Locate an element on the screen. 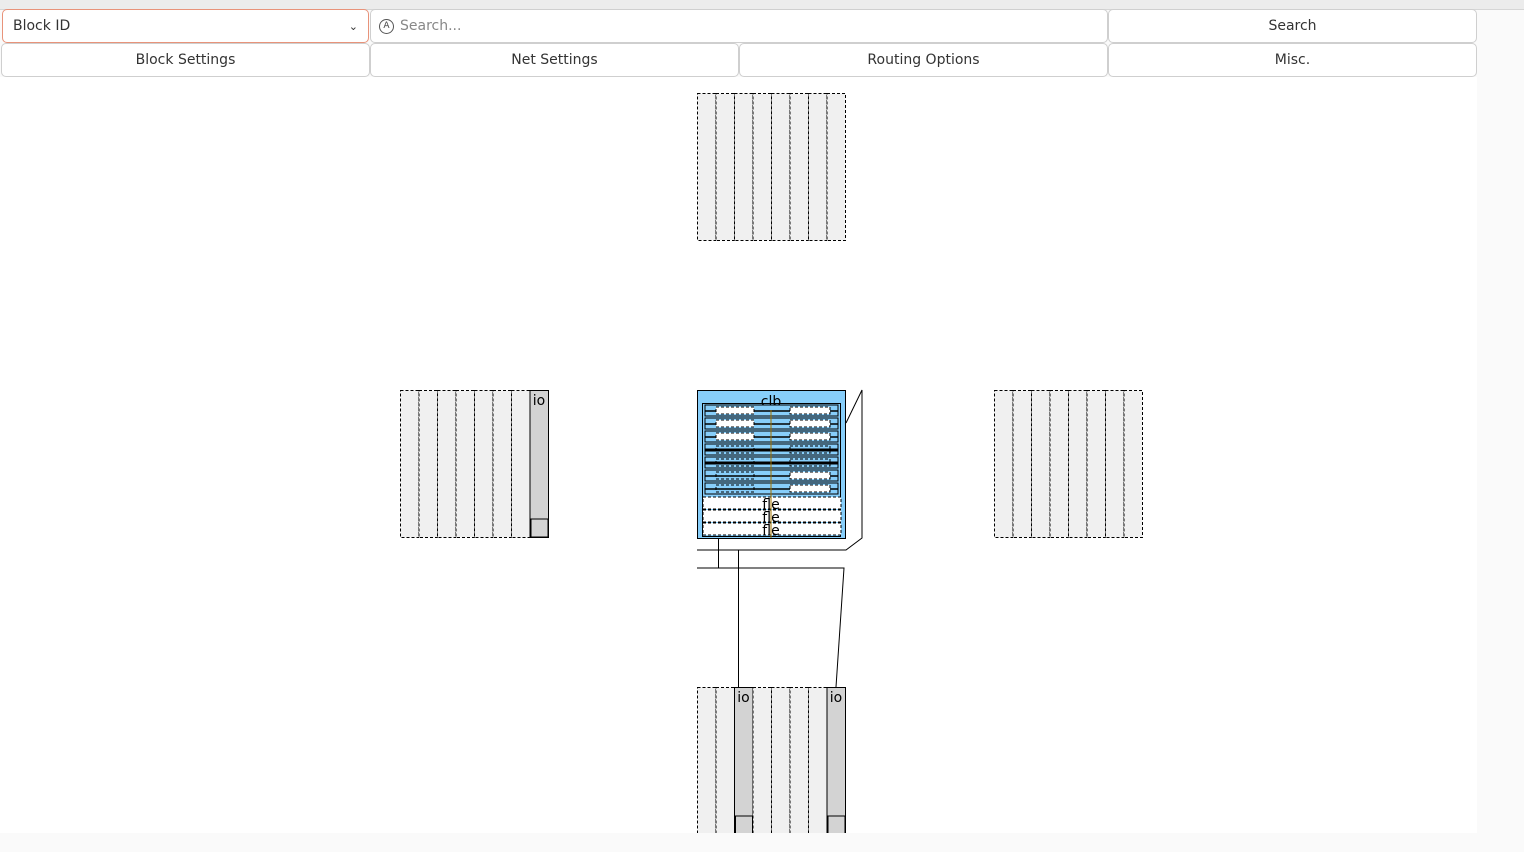 The image size is (1524, 852). tab-routing-options: Routing Options is located at coordinates (923, 60).